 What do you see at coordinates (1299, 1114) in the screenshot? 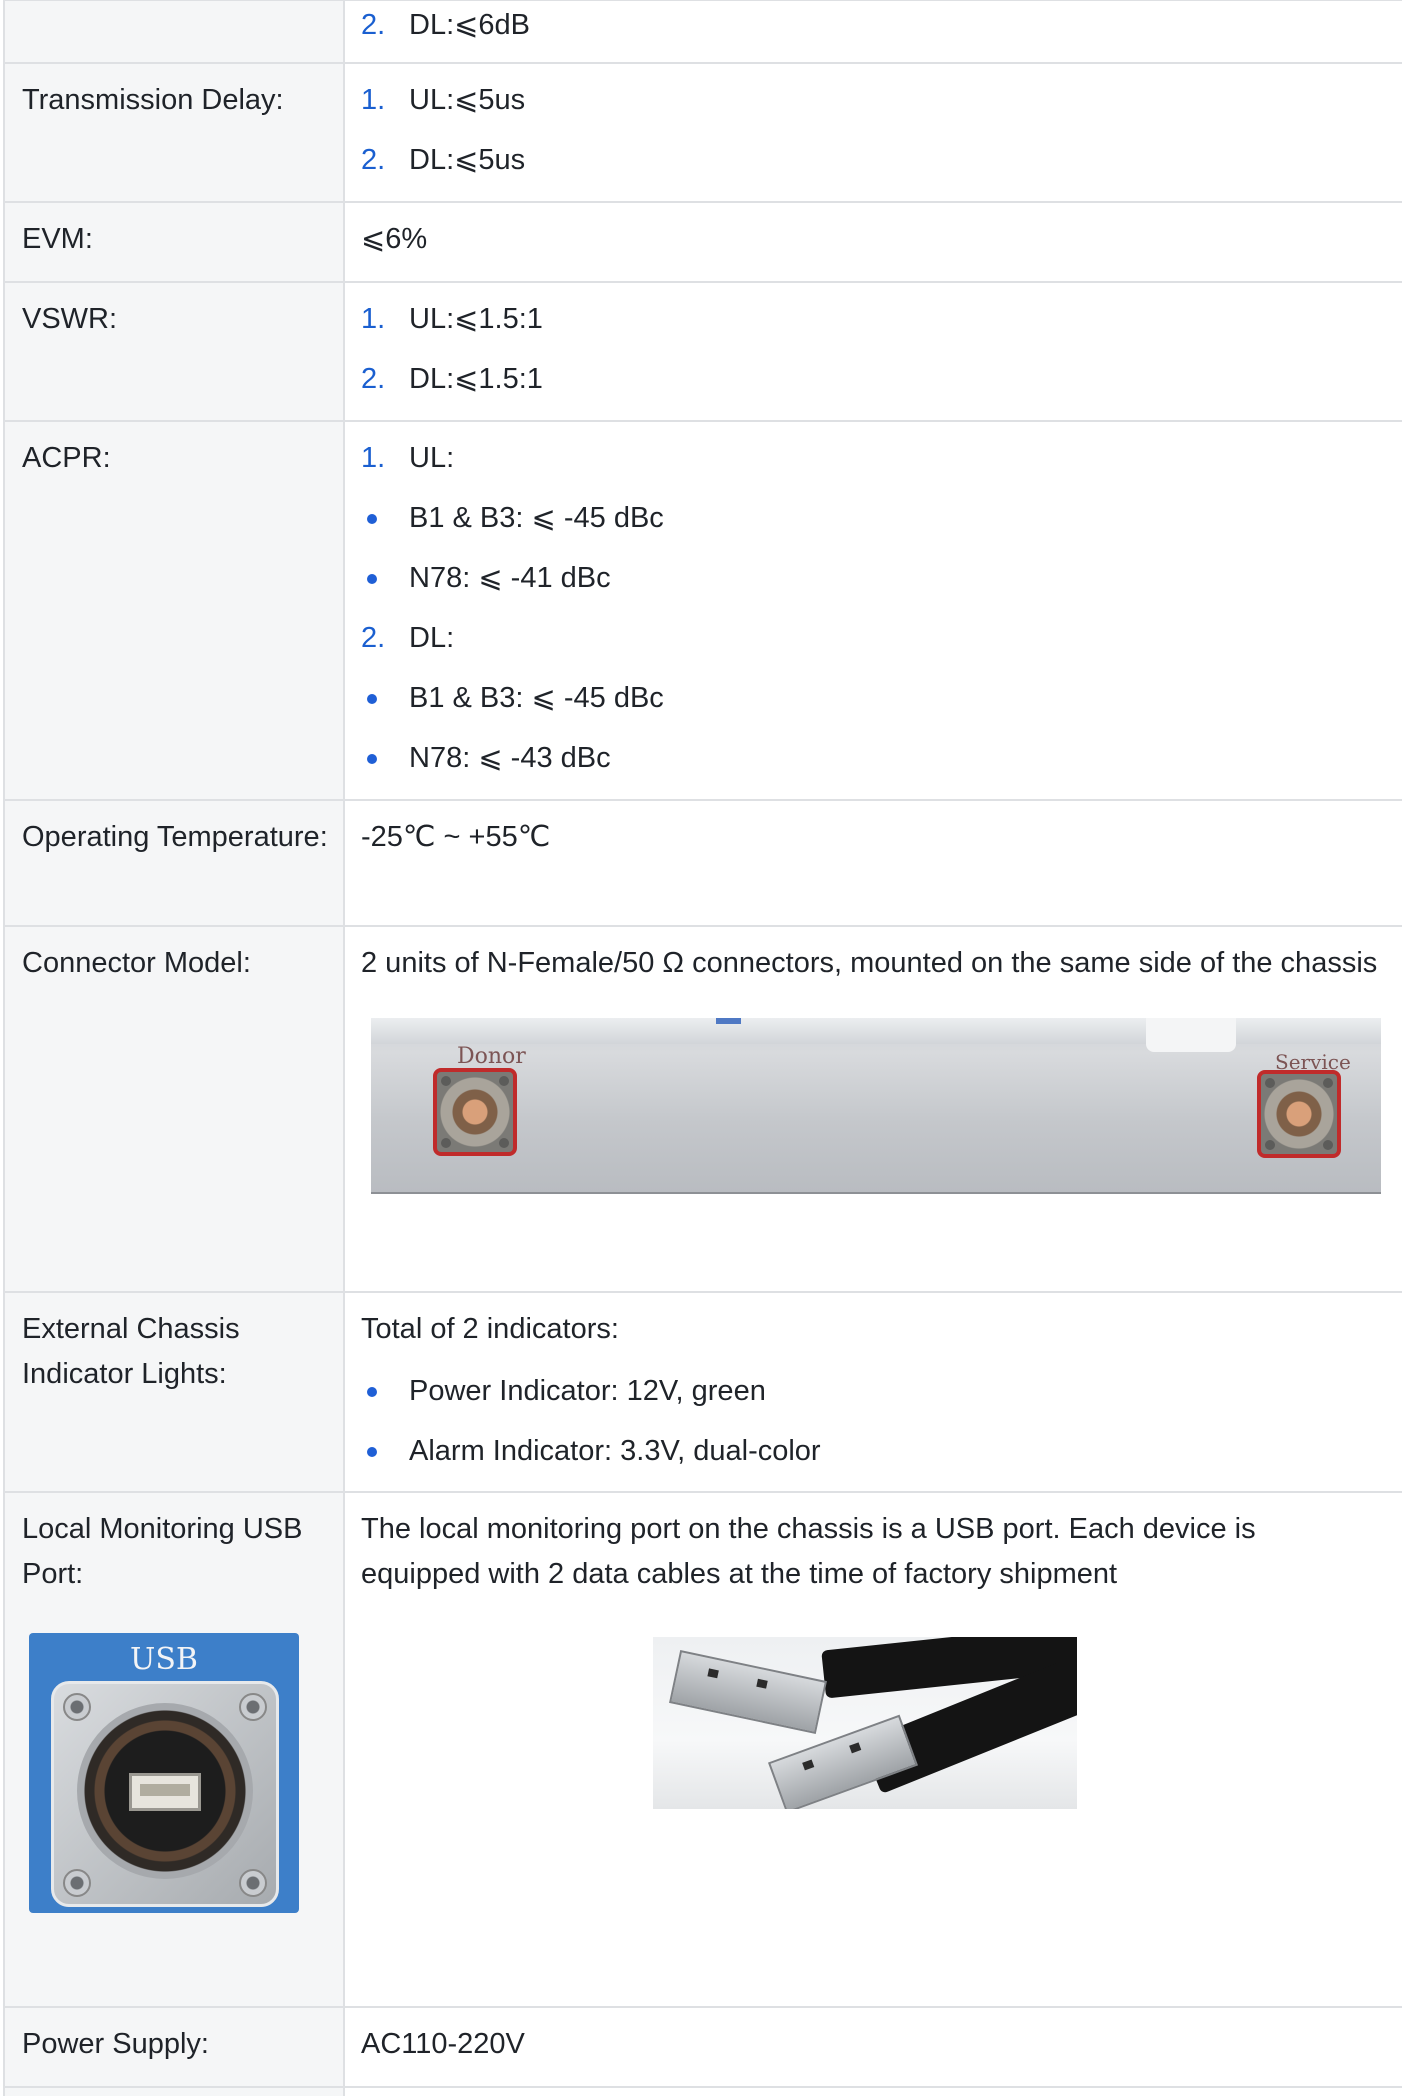
I see `service-connector-icon` at bounding box center [1299, 1114].